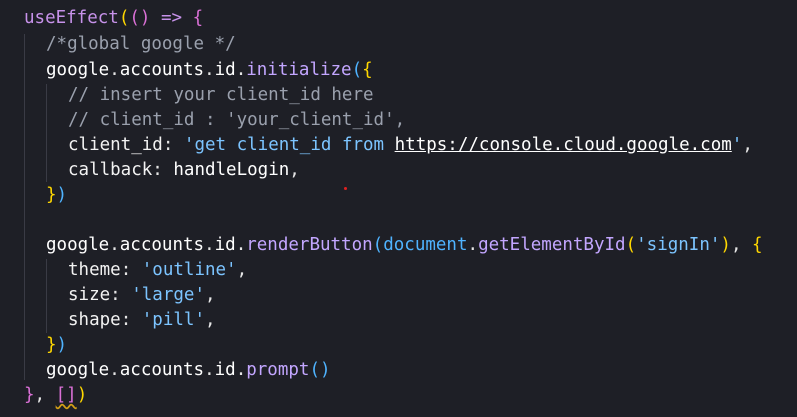  I want to click on code-line-11: theme: 'outline',, so click(157, 270).